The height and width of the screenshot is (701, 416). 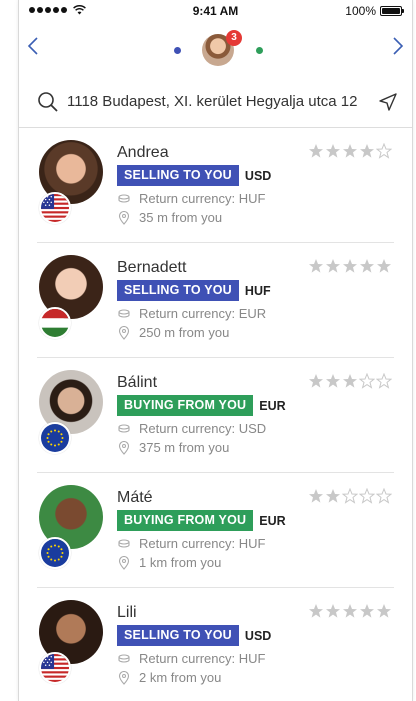 What do you see at coordinates (203, 313) in the screenshot?
I see `return-currency-text: Return currency: EUR` at bounding box center [203, 313].